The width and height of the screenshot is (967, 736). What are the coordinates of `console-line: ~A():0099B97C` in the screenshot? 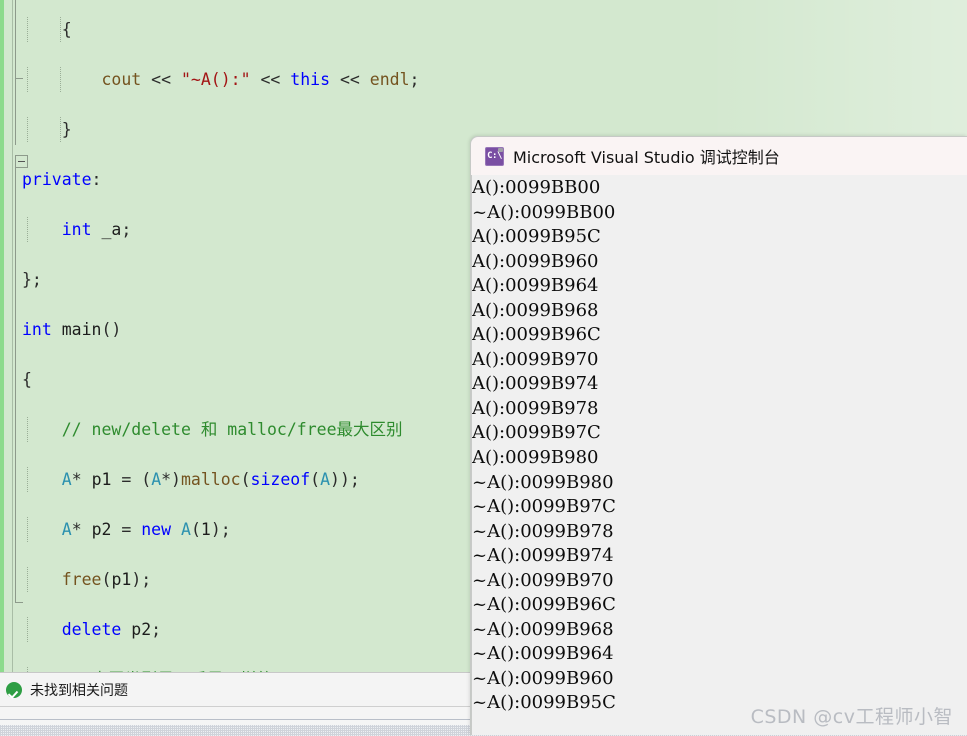 It's located at (544, 507).